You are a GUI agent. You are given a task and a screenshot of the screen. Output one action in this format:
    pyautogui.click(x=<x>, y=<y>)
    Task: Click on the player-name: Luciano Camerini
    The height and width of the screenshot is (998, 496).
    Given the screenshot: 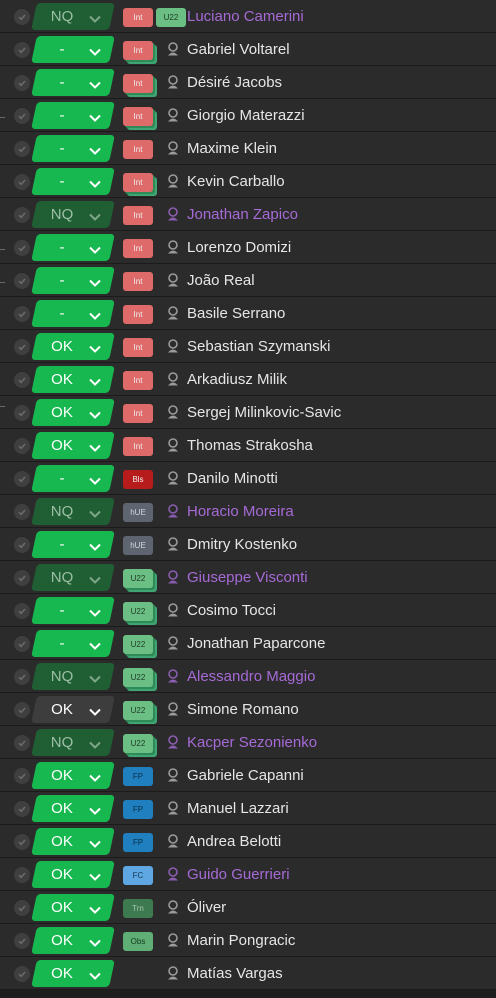 What is the action you would take?
    pyautogui.click(x=245, y=16)
    